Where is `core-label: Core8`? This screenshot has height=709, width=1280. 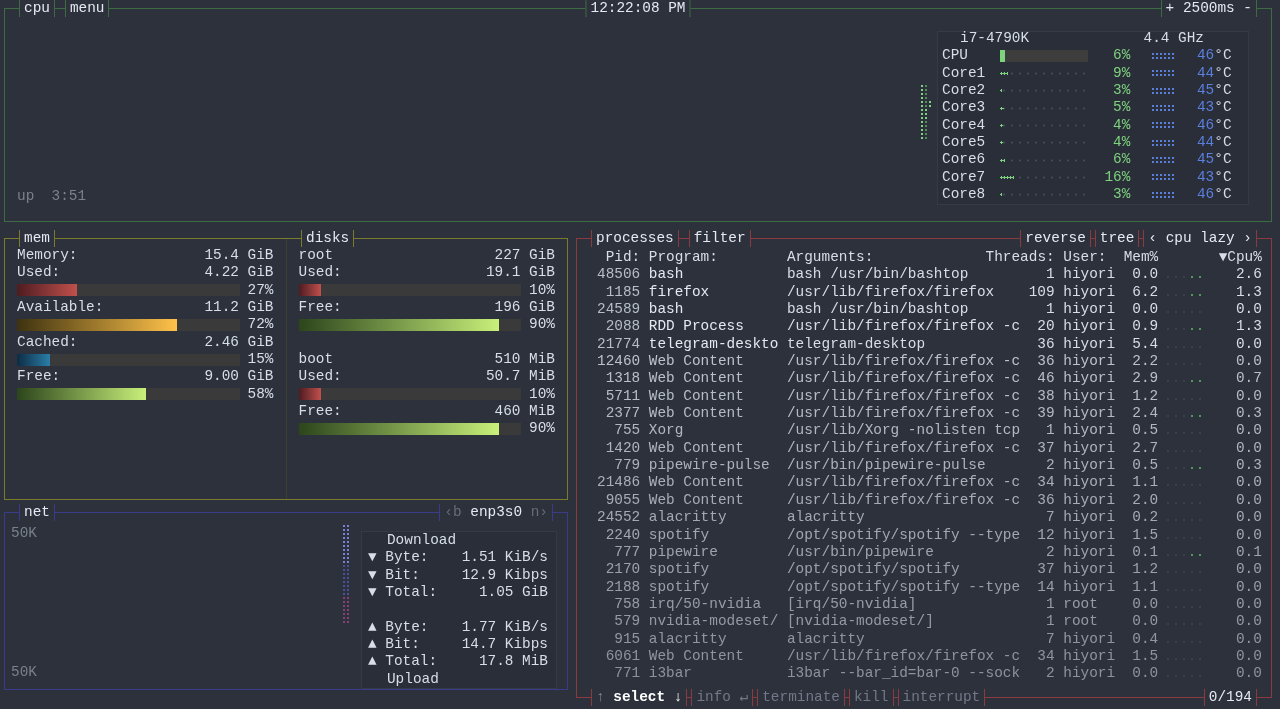 core-label: Core8 is located at coordinates (964, 195).